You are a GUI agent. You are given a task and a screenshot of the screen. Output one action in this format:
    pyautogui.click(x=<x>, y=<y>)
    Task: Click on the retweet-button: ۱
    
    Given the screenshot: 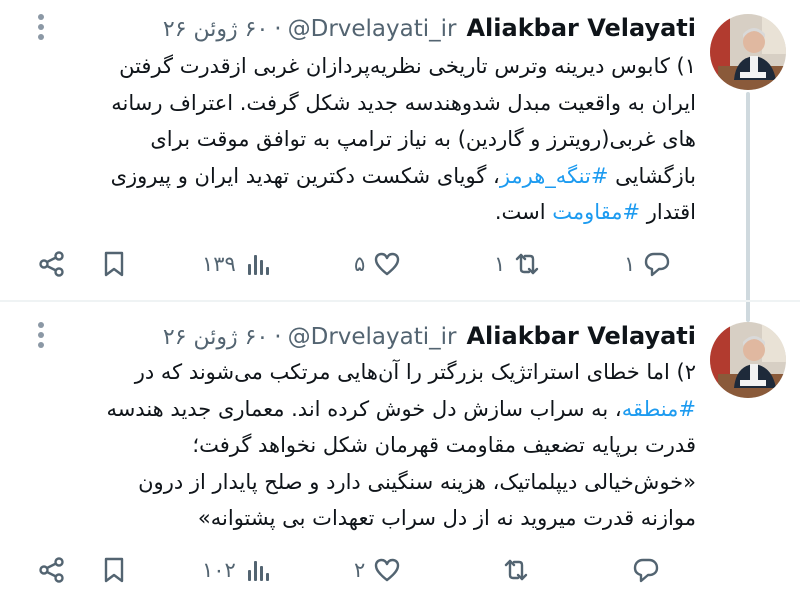 What is the action you would take?
    pyautogui.click(x=517, y=264)
    